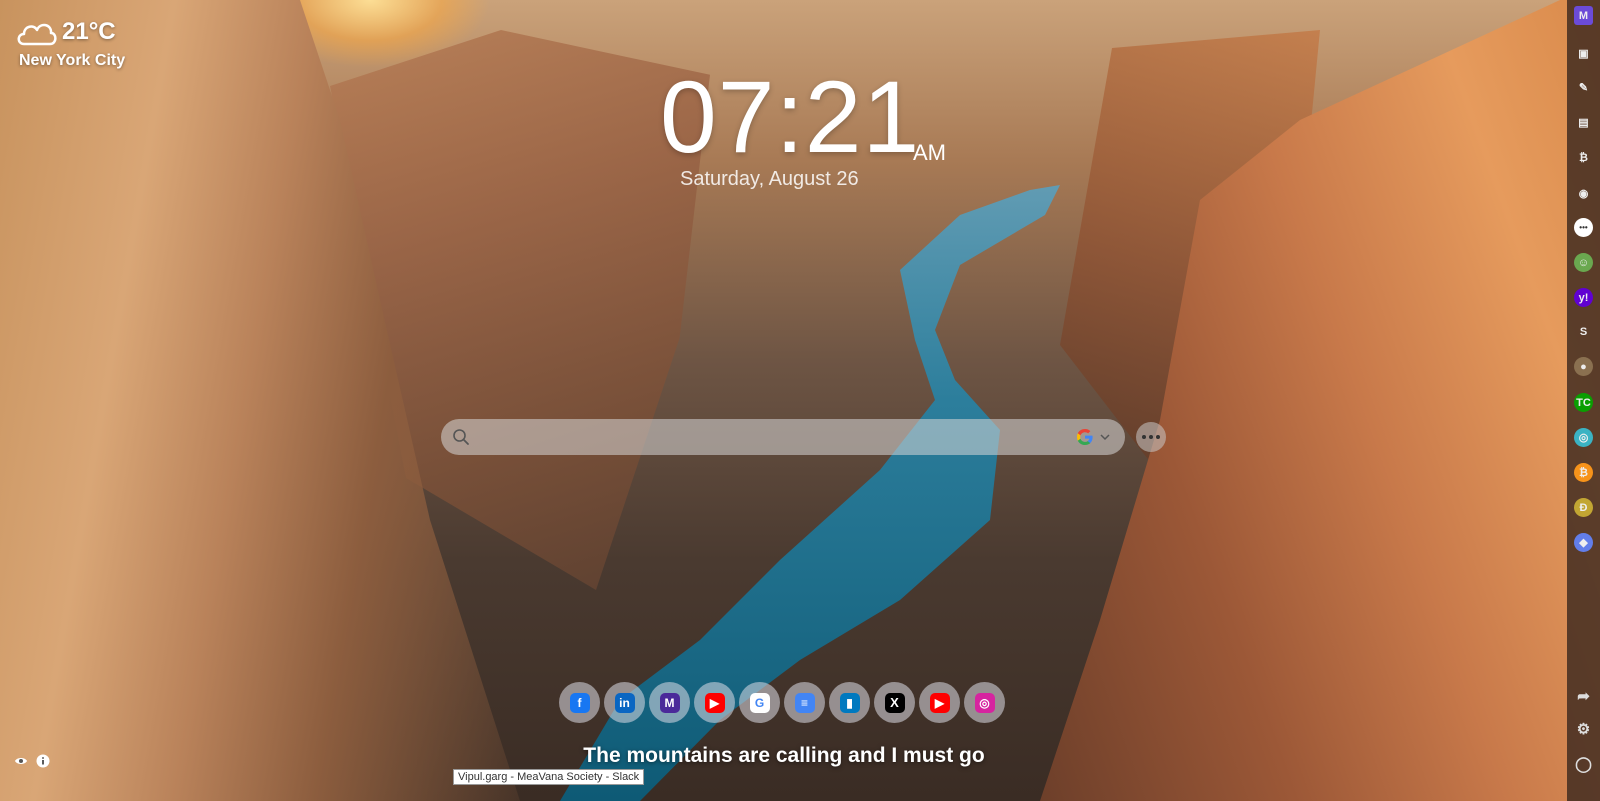  What do you see at coordinates (1085, 437) in the screenshot?
I see `google-icon` at bounding box center [1085, 437].